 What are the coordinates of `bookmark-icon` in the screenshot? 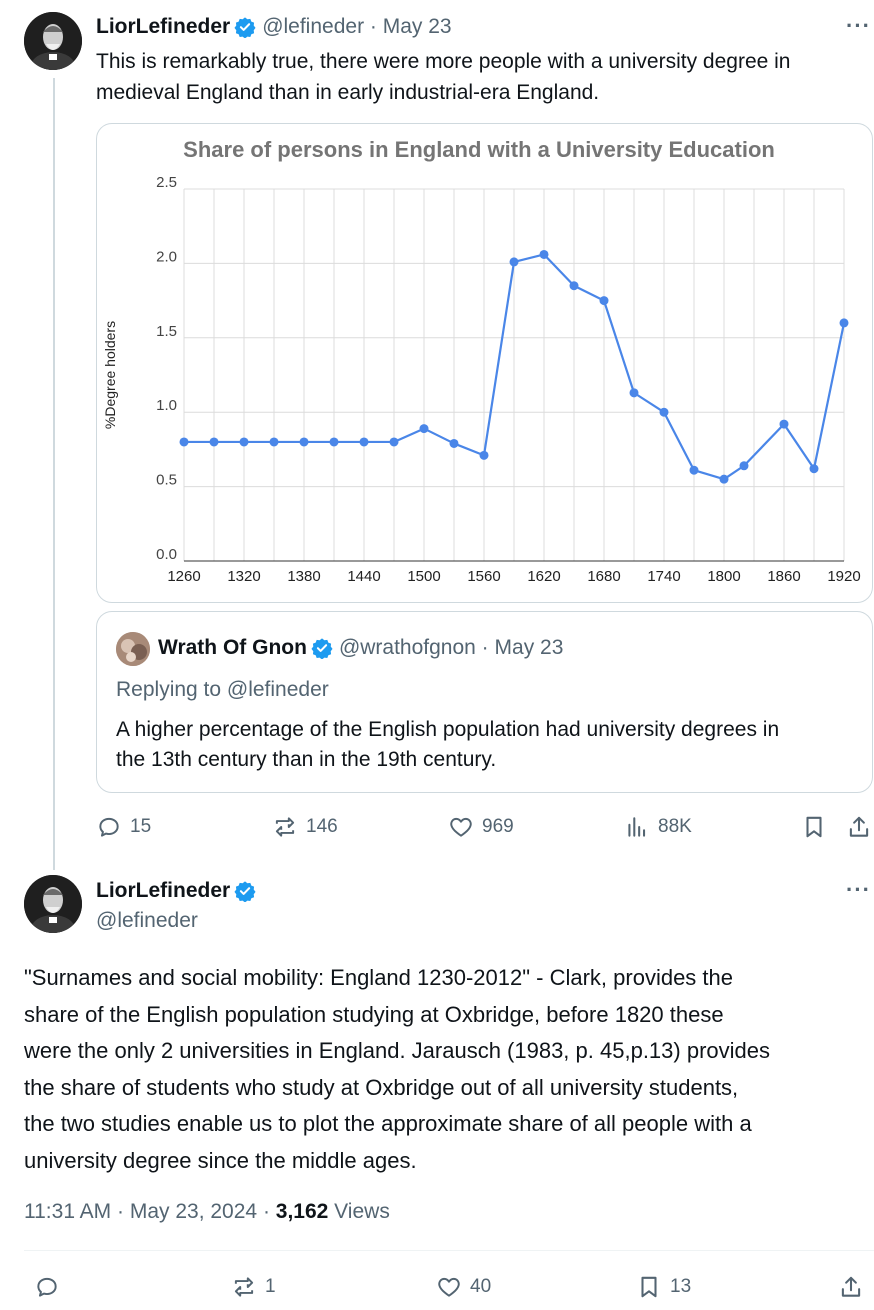 It's located at (649, 1287).